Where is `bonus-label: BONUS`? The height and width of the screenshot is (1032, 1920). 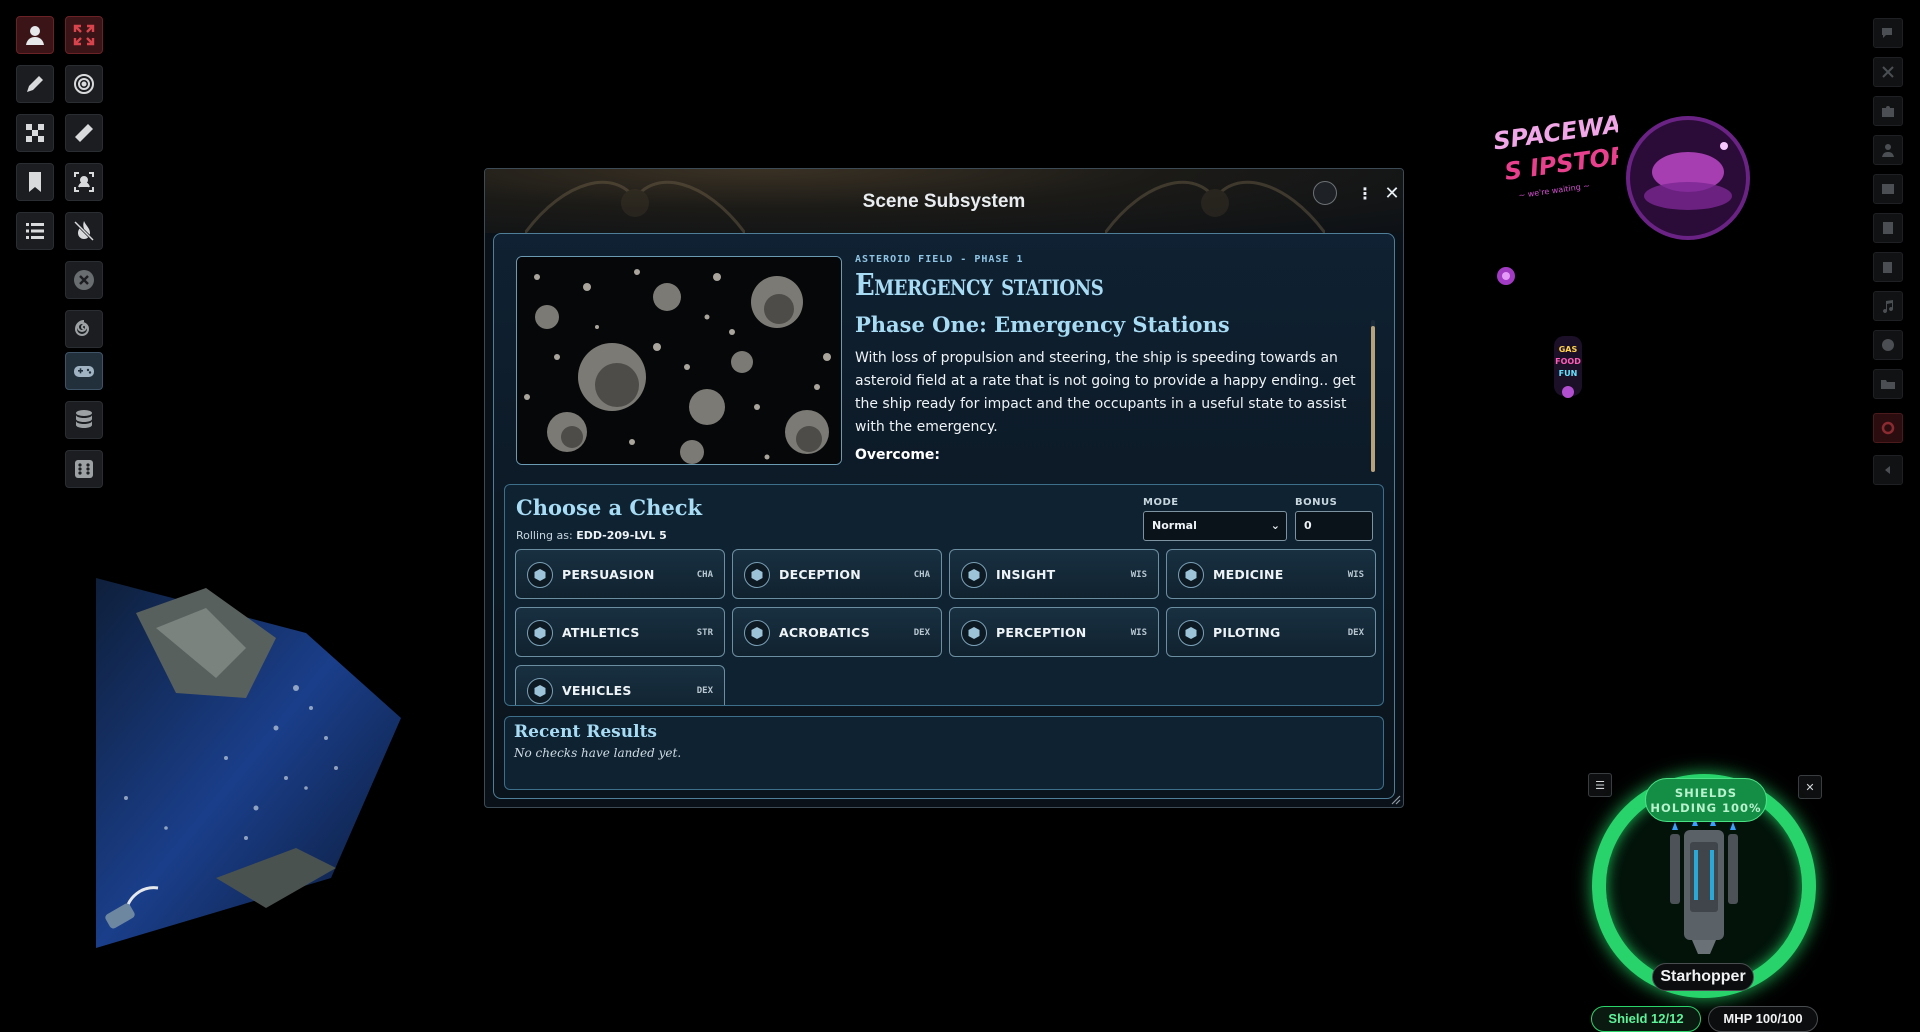 bonus-label: BONUS is located at coordinates (1316, 502).